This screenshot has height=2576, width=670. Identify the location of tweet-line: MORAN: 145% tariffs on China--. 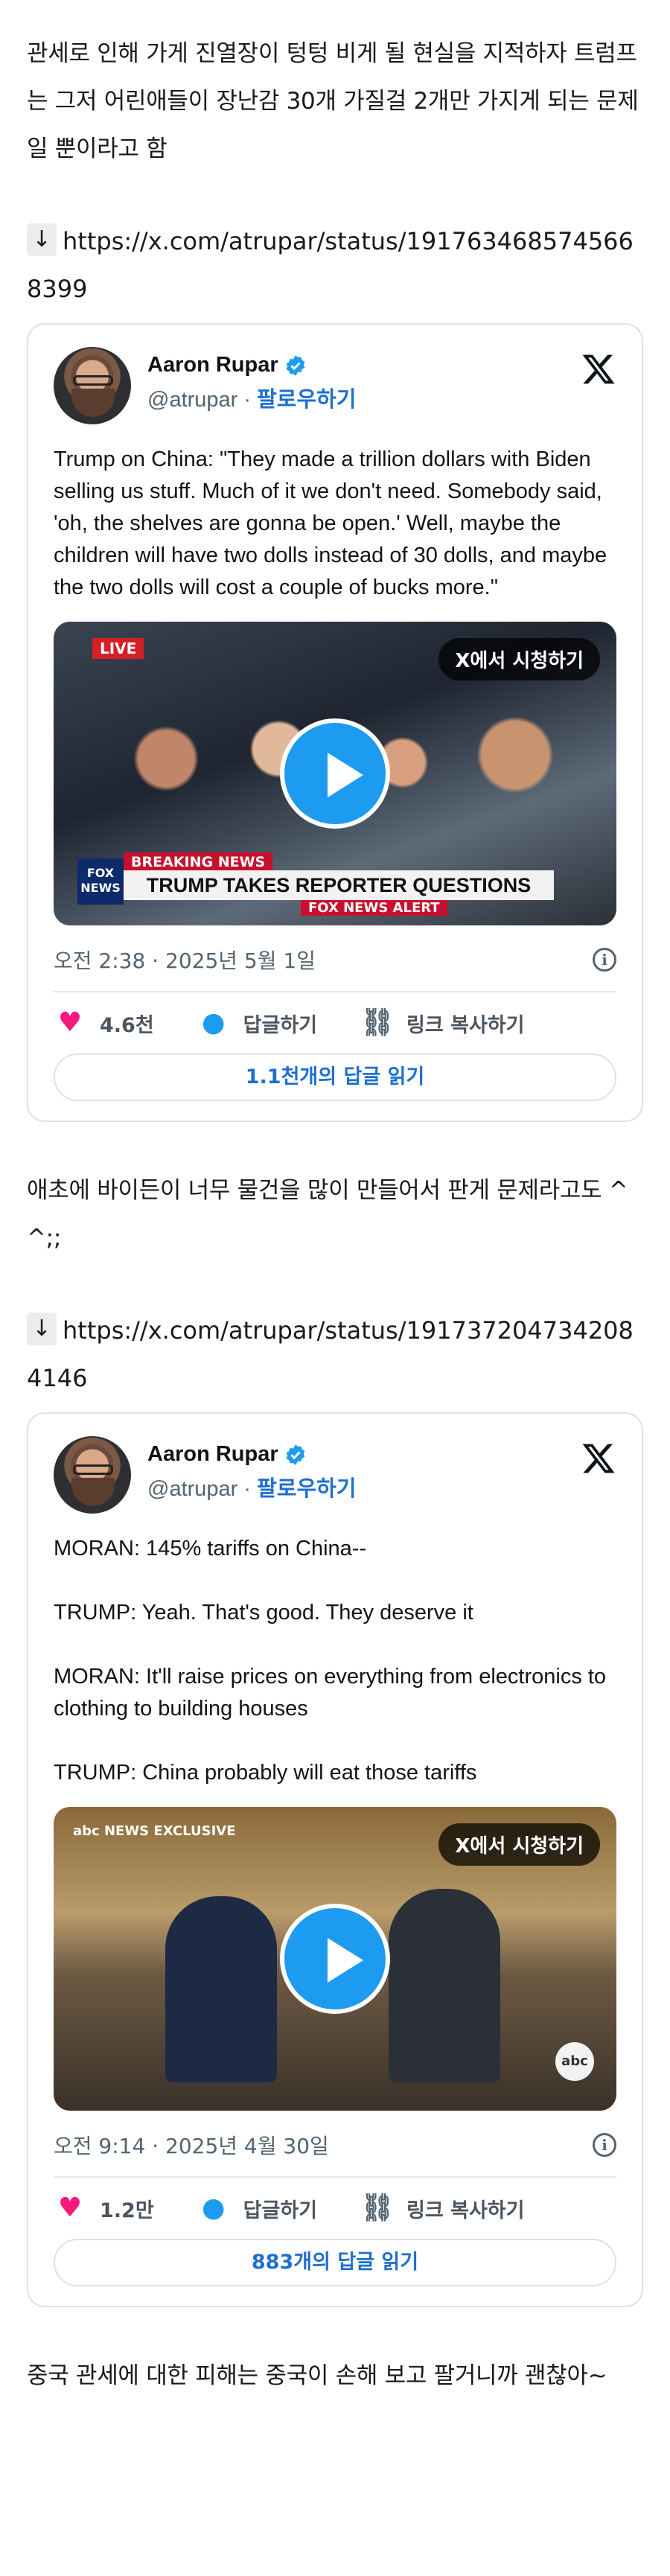
(210, 1548).